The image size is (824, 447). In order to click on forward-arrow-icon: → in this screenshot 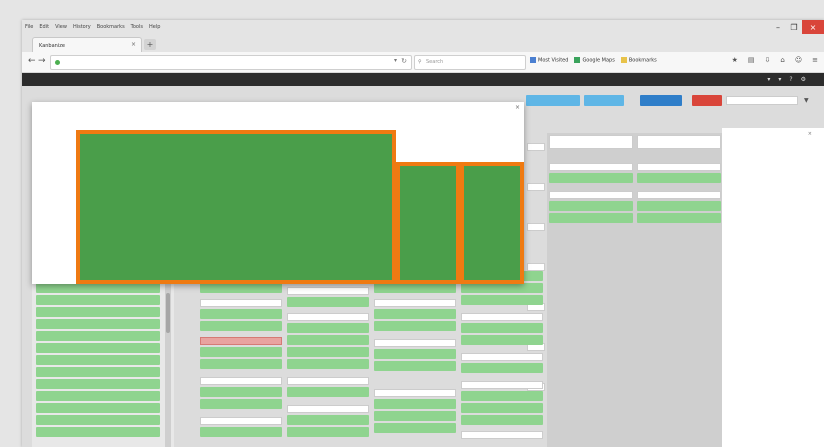, I will do `click(42, 61)`.